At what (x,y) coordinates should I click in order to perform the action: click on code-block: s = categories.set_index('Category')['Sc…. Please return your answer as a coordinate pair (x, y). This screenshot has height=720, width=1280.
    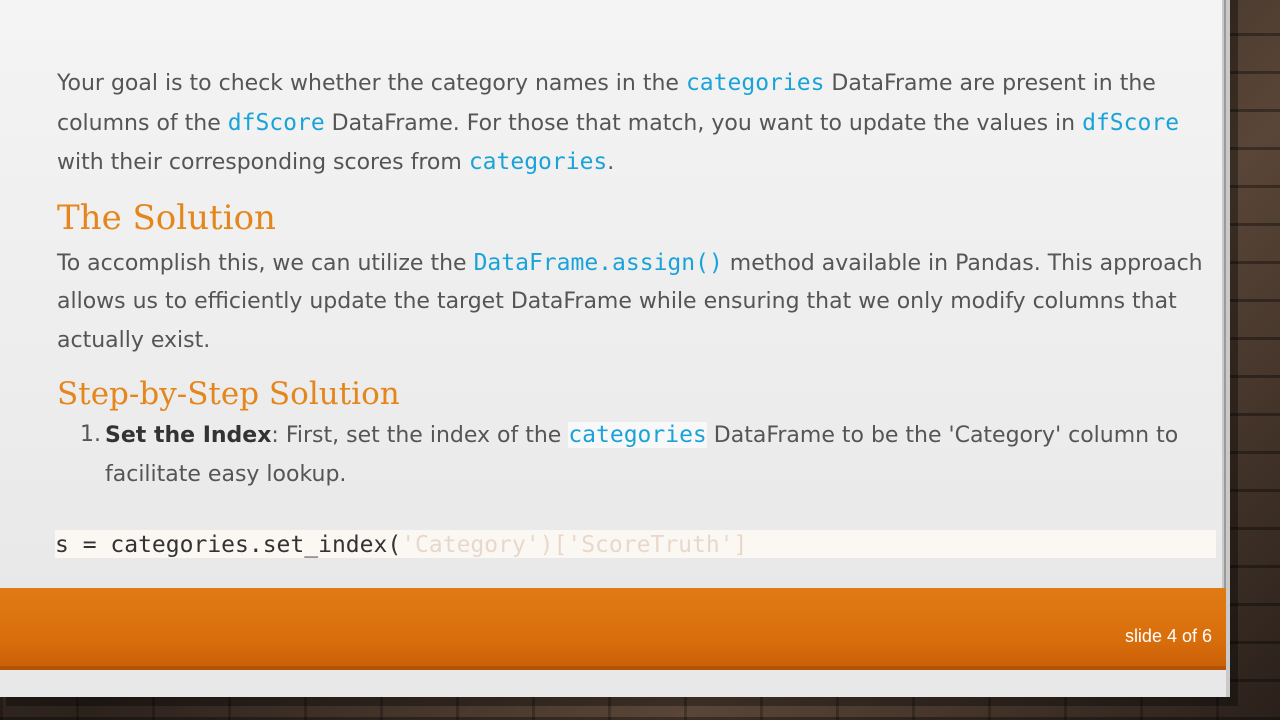
    Looking at the image, I should click on (635, 544).